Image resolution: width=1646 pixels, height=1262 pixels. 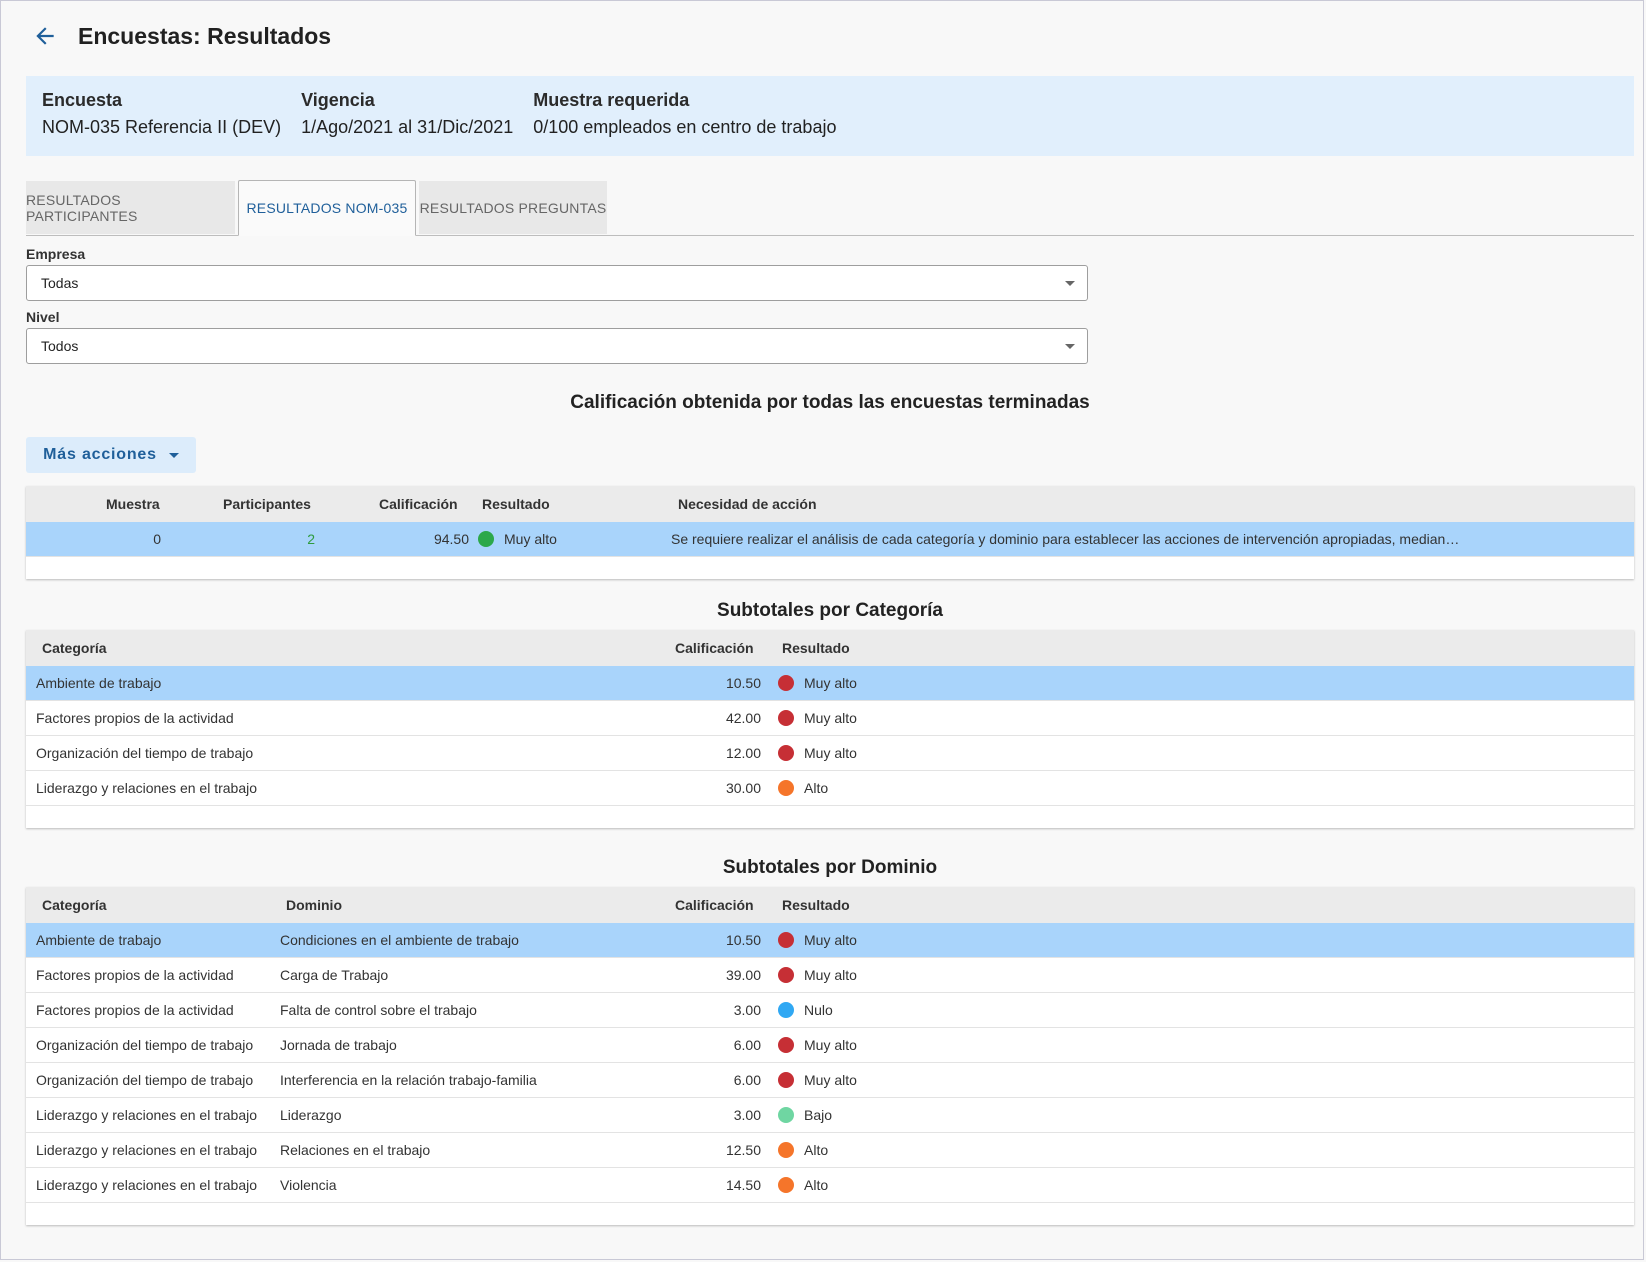 What do you see at coordinates (747, 504) in the screenshot?
I see `column-header-necesidad: Necesidad de acción` at bounding box center [747, 504].